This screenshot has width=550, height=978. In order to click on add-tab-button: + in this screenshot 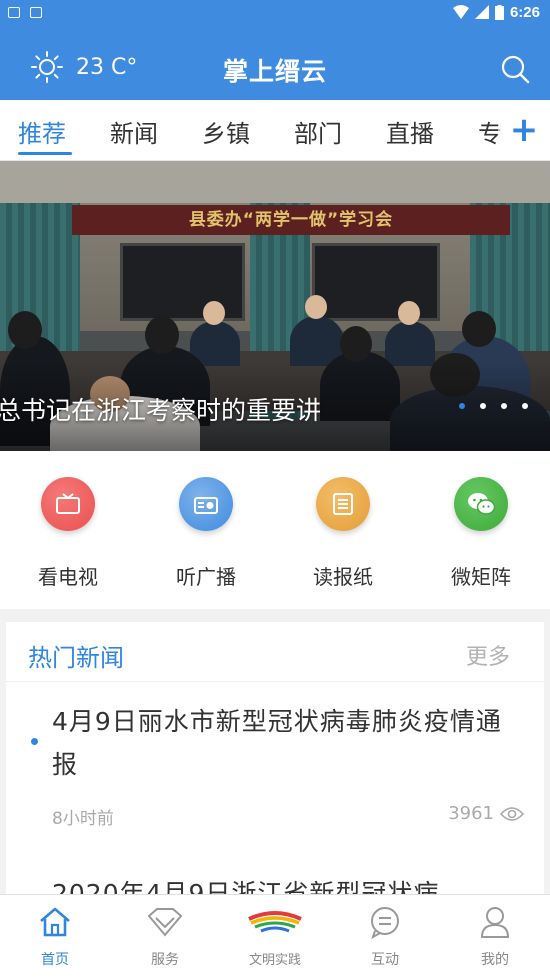, I will do `click(524, 130)`.